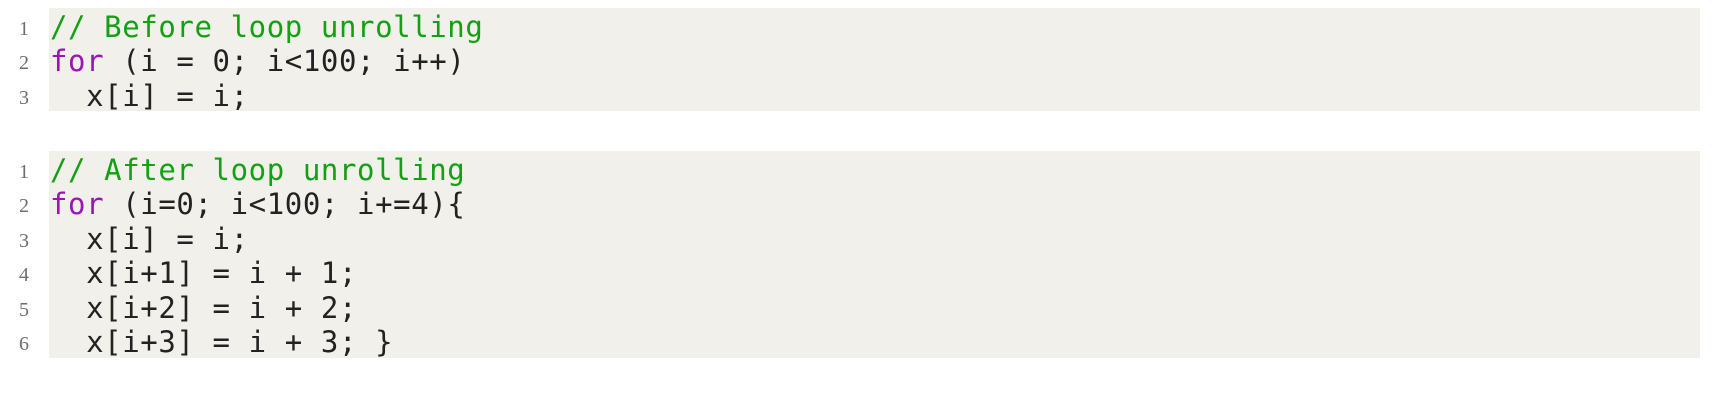 This screenshot has width=1714, height=400. Describe the element at coordinates (24, 344) in the screenshot. I see `line-number: 6` at that location.